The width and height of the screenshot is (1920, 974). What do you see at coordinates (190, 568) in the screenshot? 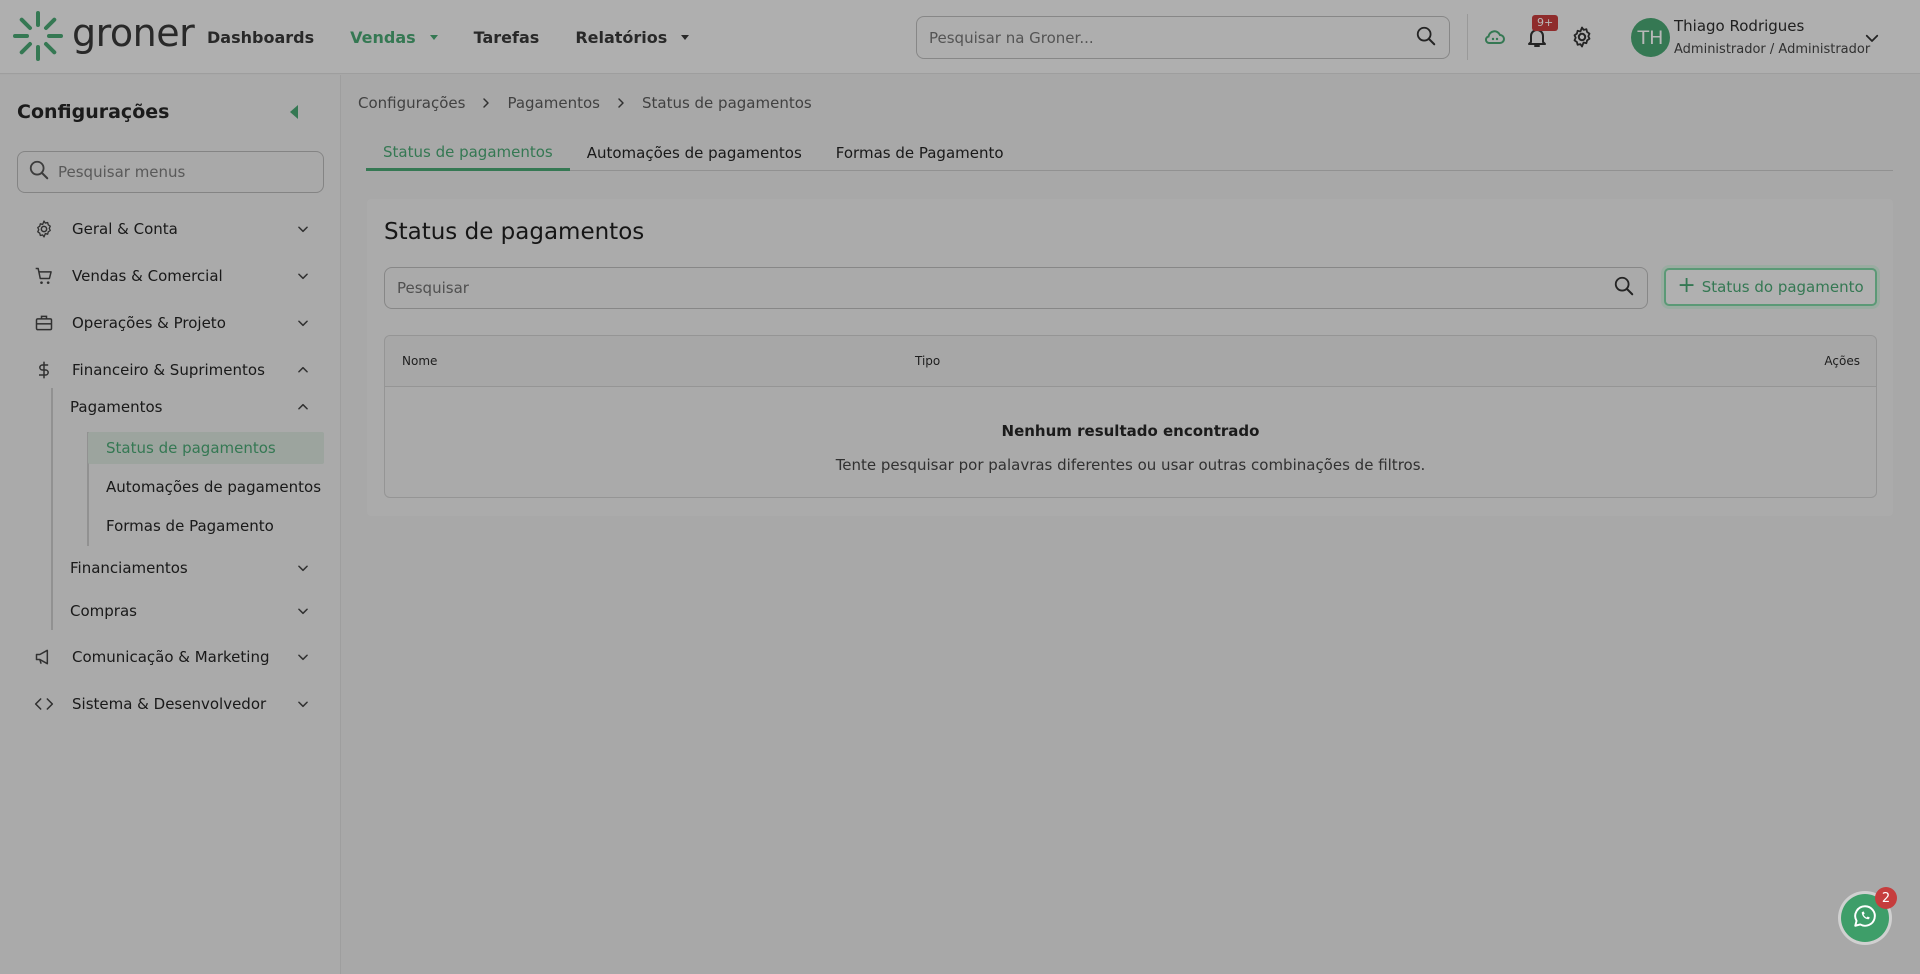
I see `sidebar-sub-financiamentos: Financiamentos` at bounding box center [190, 568].